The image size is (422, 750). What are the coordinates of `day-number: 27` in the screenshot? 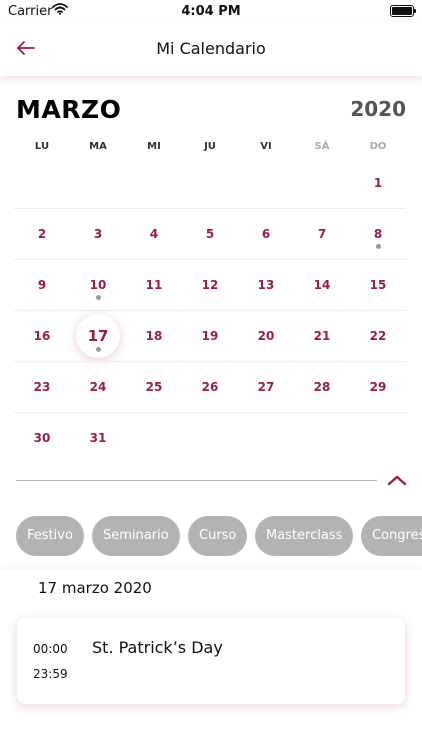 It's located at (266, 386).